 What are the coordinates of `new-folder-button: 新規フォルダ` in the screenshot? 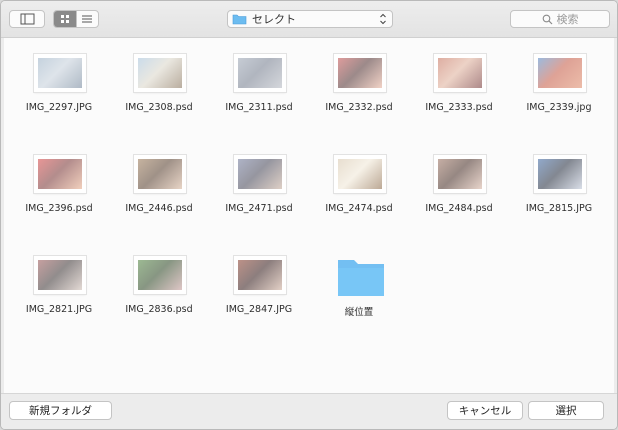 It's located at (60, 410).